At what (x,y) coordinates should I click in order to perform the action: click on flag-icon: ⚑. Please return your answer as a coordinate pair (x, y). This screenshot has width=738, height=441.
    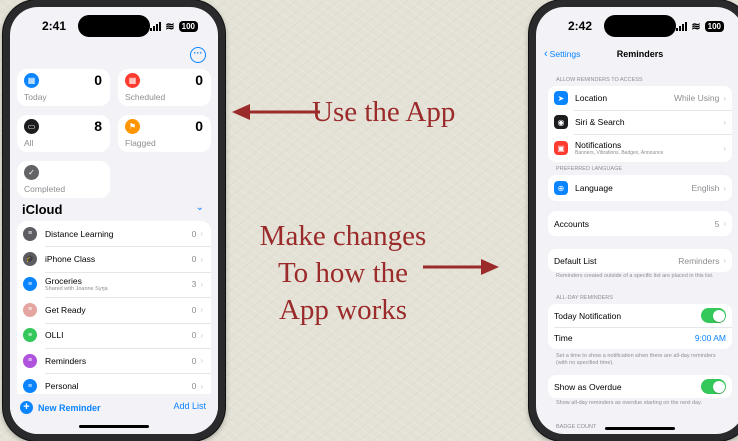
    Looking at the image, I should click on (132, 126).